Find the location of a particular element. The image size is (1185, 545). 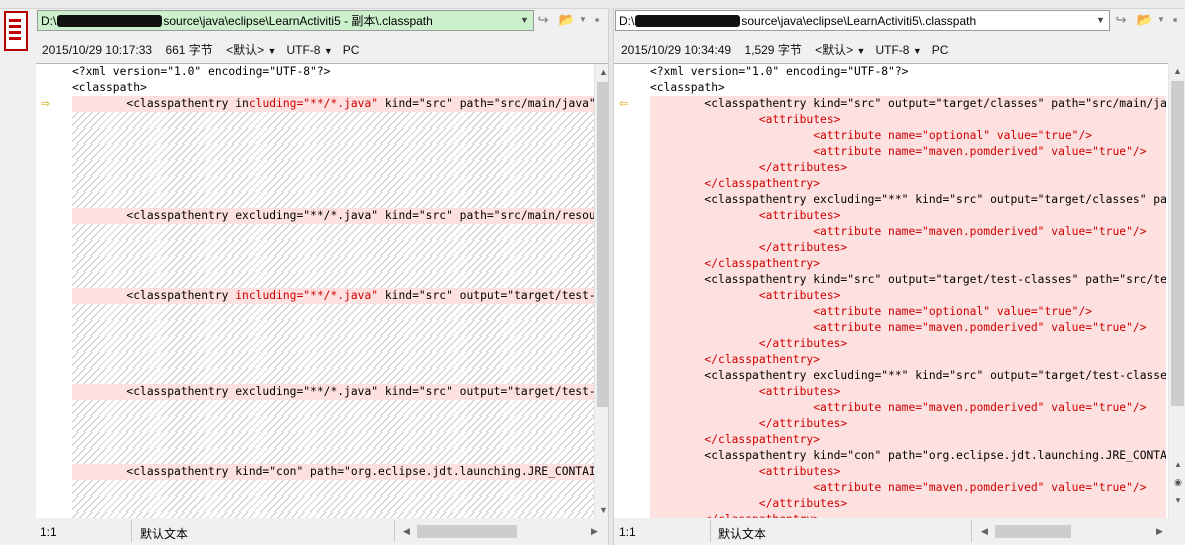

diff-marker-arrow-icon: ⇨ is located at coordinates (47, 104).